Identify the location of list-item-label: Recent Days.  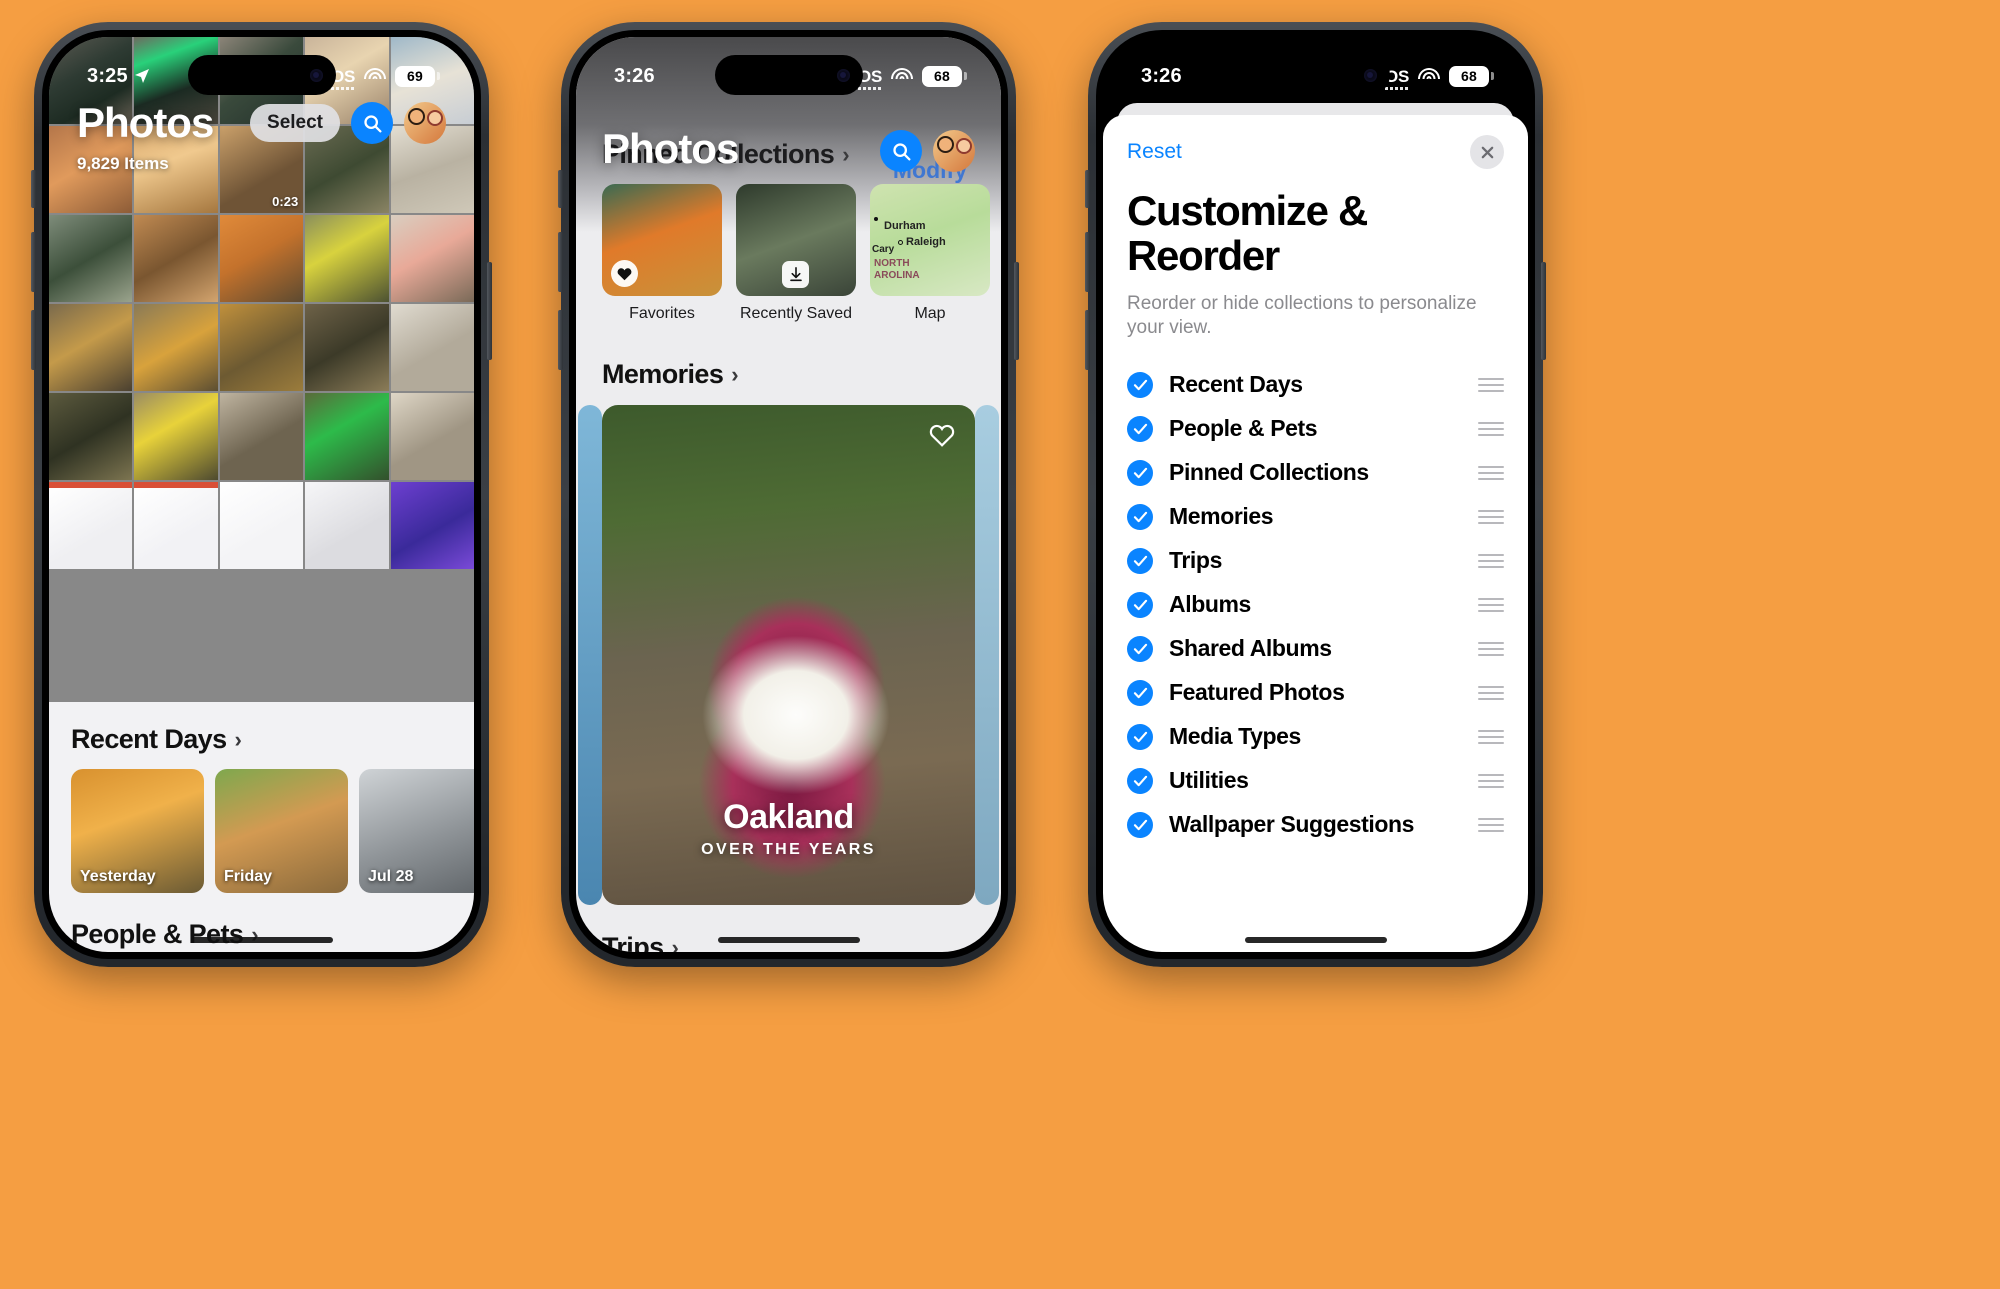
(1236, 384).